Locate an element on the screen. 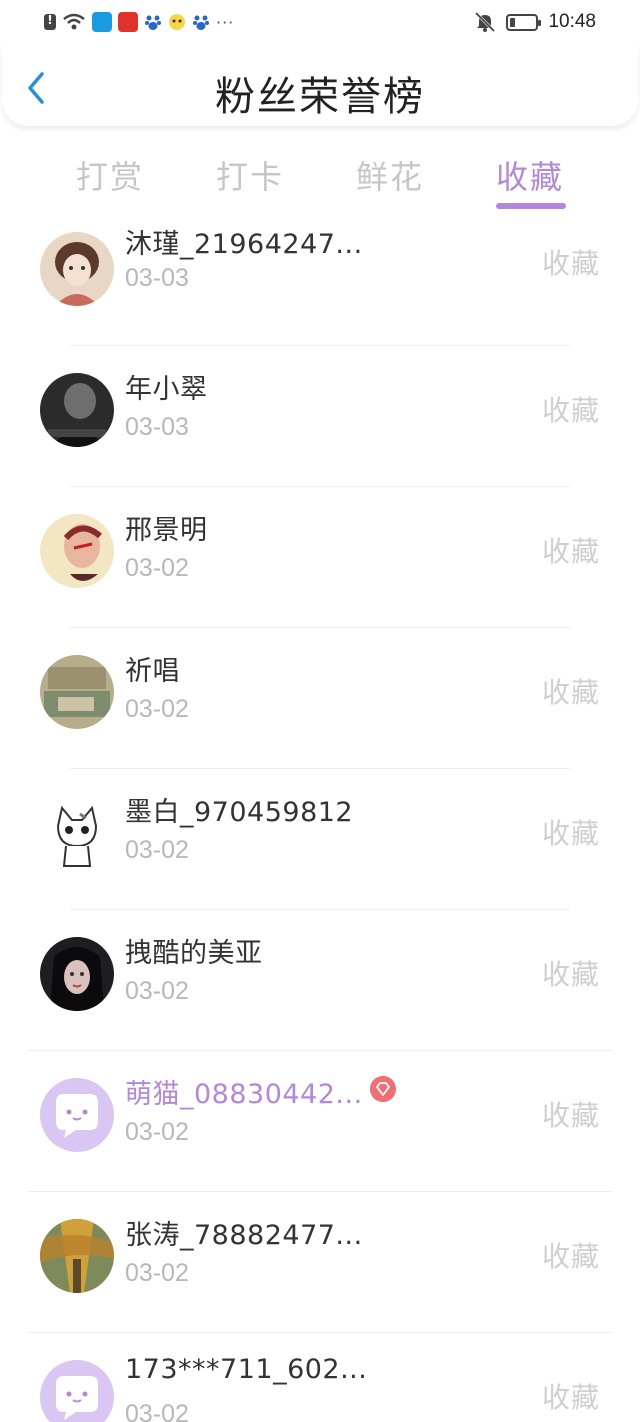 The image size is (640, 1422). tab-bar: 打赏 打卡 鲜花 收藏 is located at coordinates (320, 176).